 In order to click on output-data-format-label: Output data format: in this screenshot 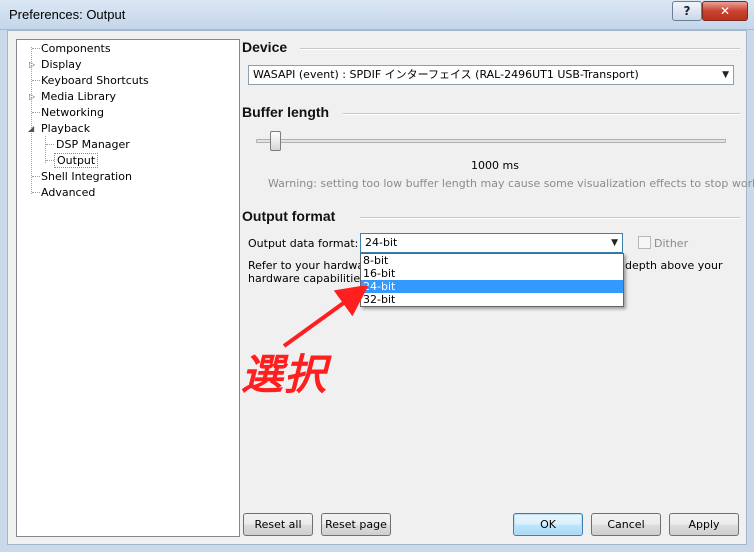, I will do `click(303, 243)`.